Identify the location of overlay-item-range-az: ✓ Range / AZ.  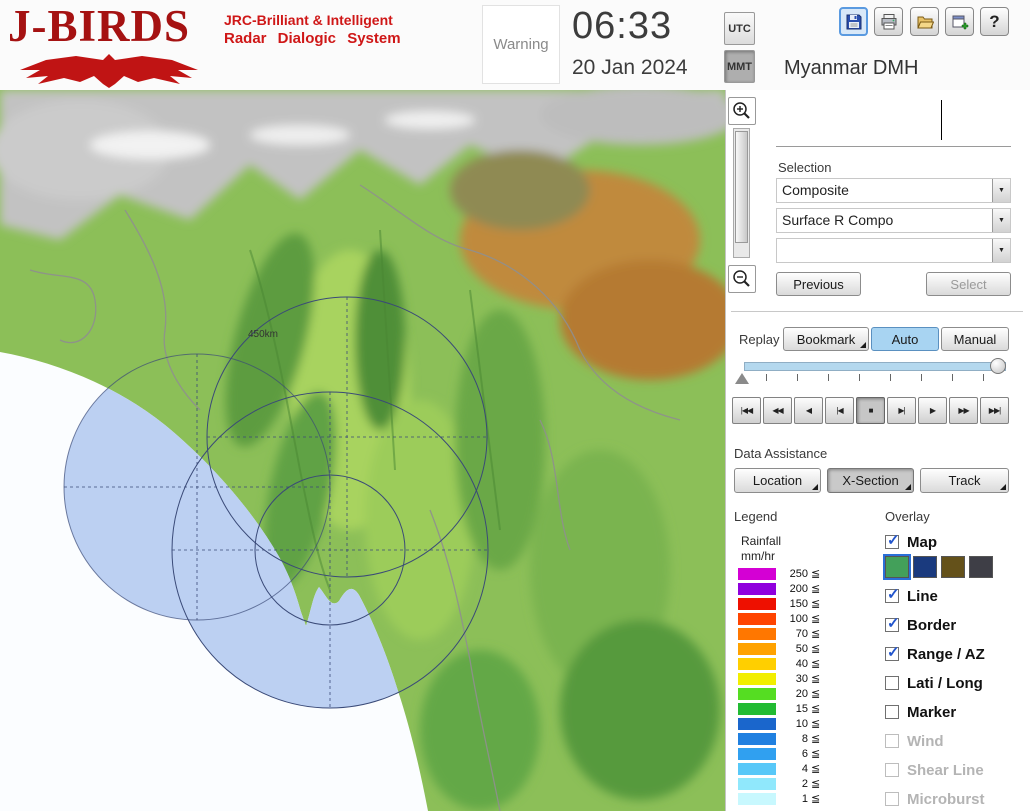
(935, 654).